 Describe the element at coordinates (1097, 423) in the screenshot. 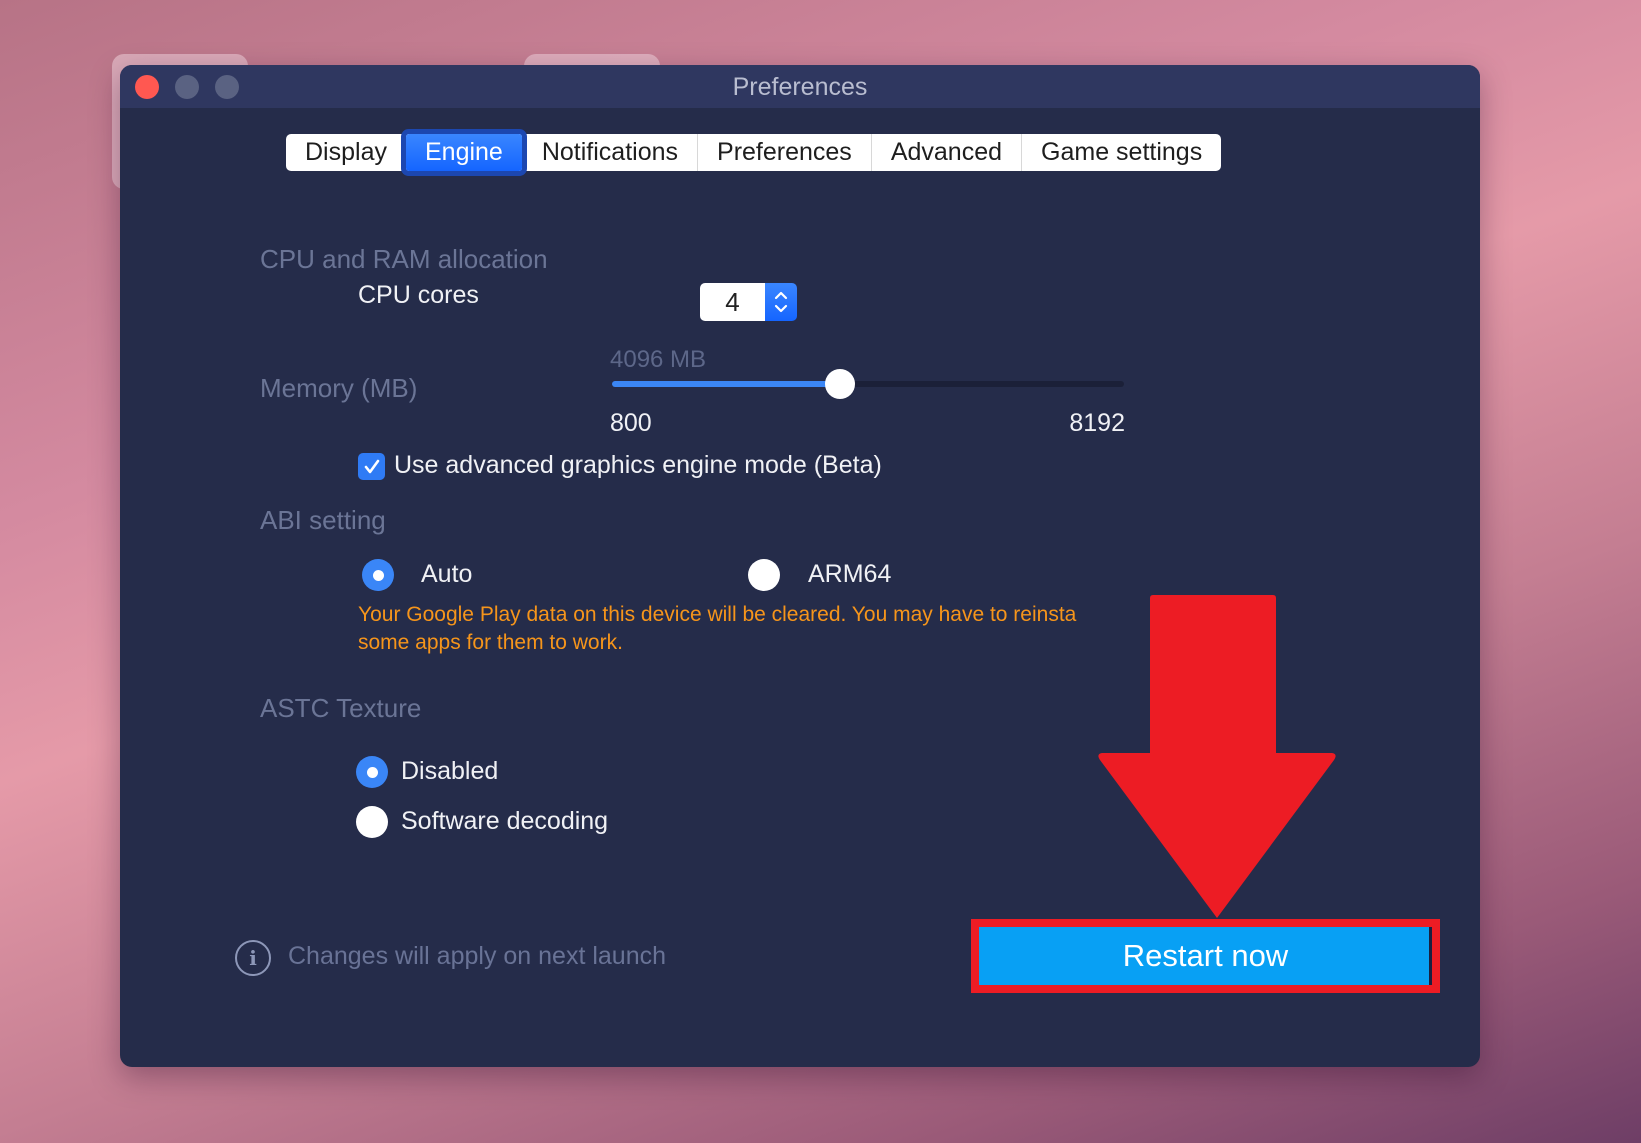

I see `memory-max-label: 8192` at that location.